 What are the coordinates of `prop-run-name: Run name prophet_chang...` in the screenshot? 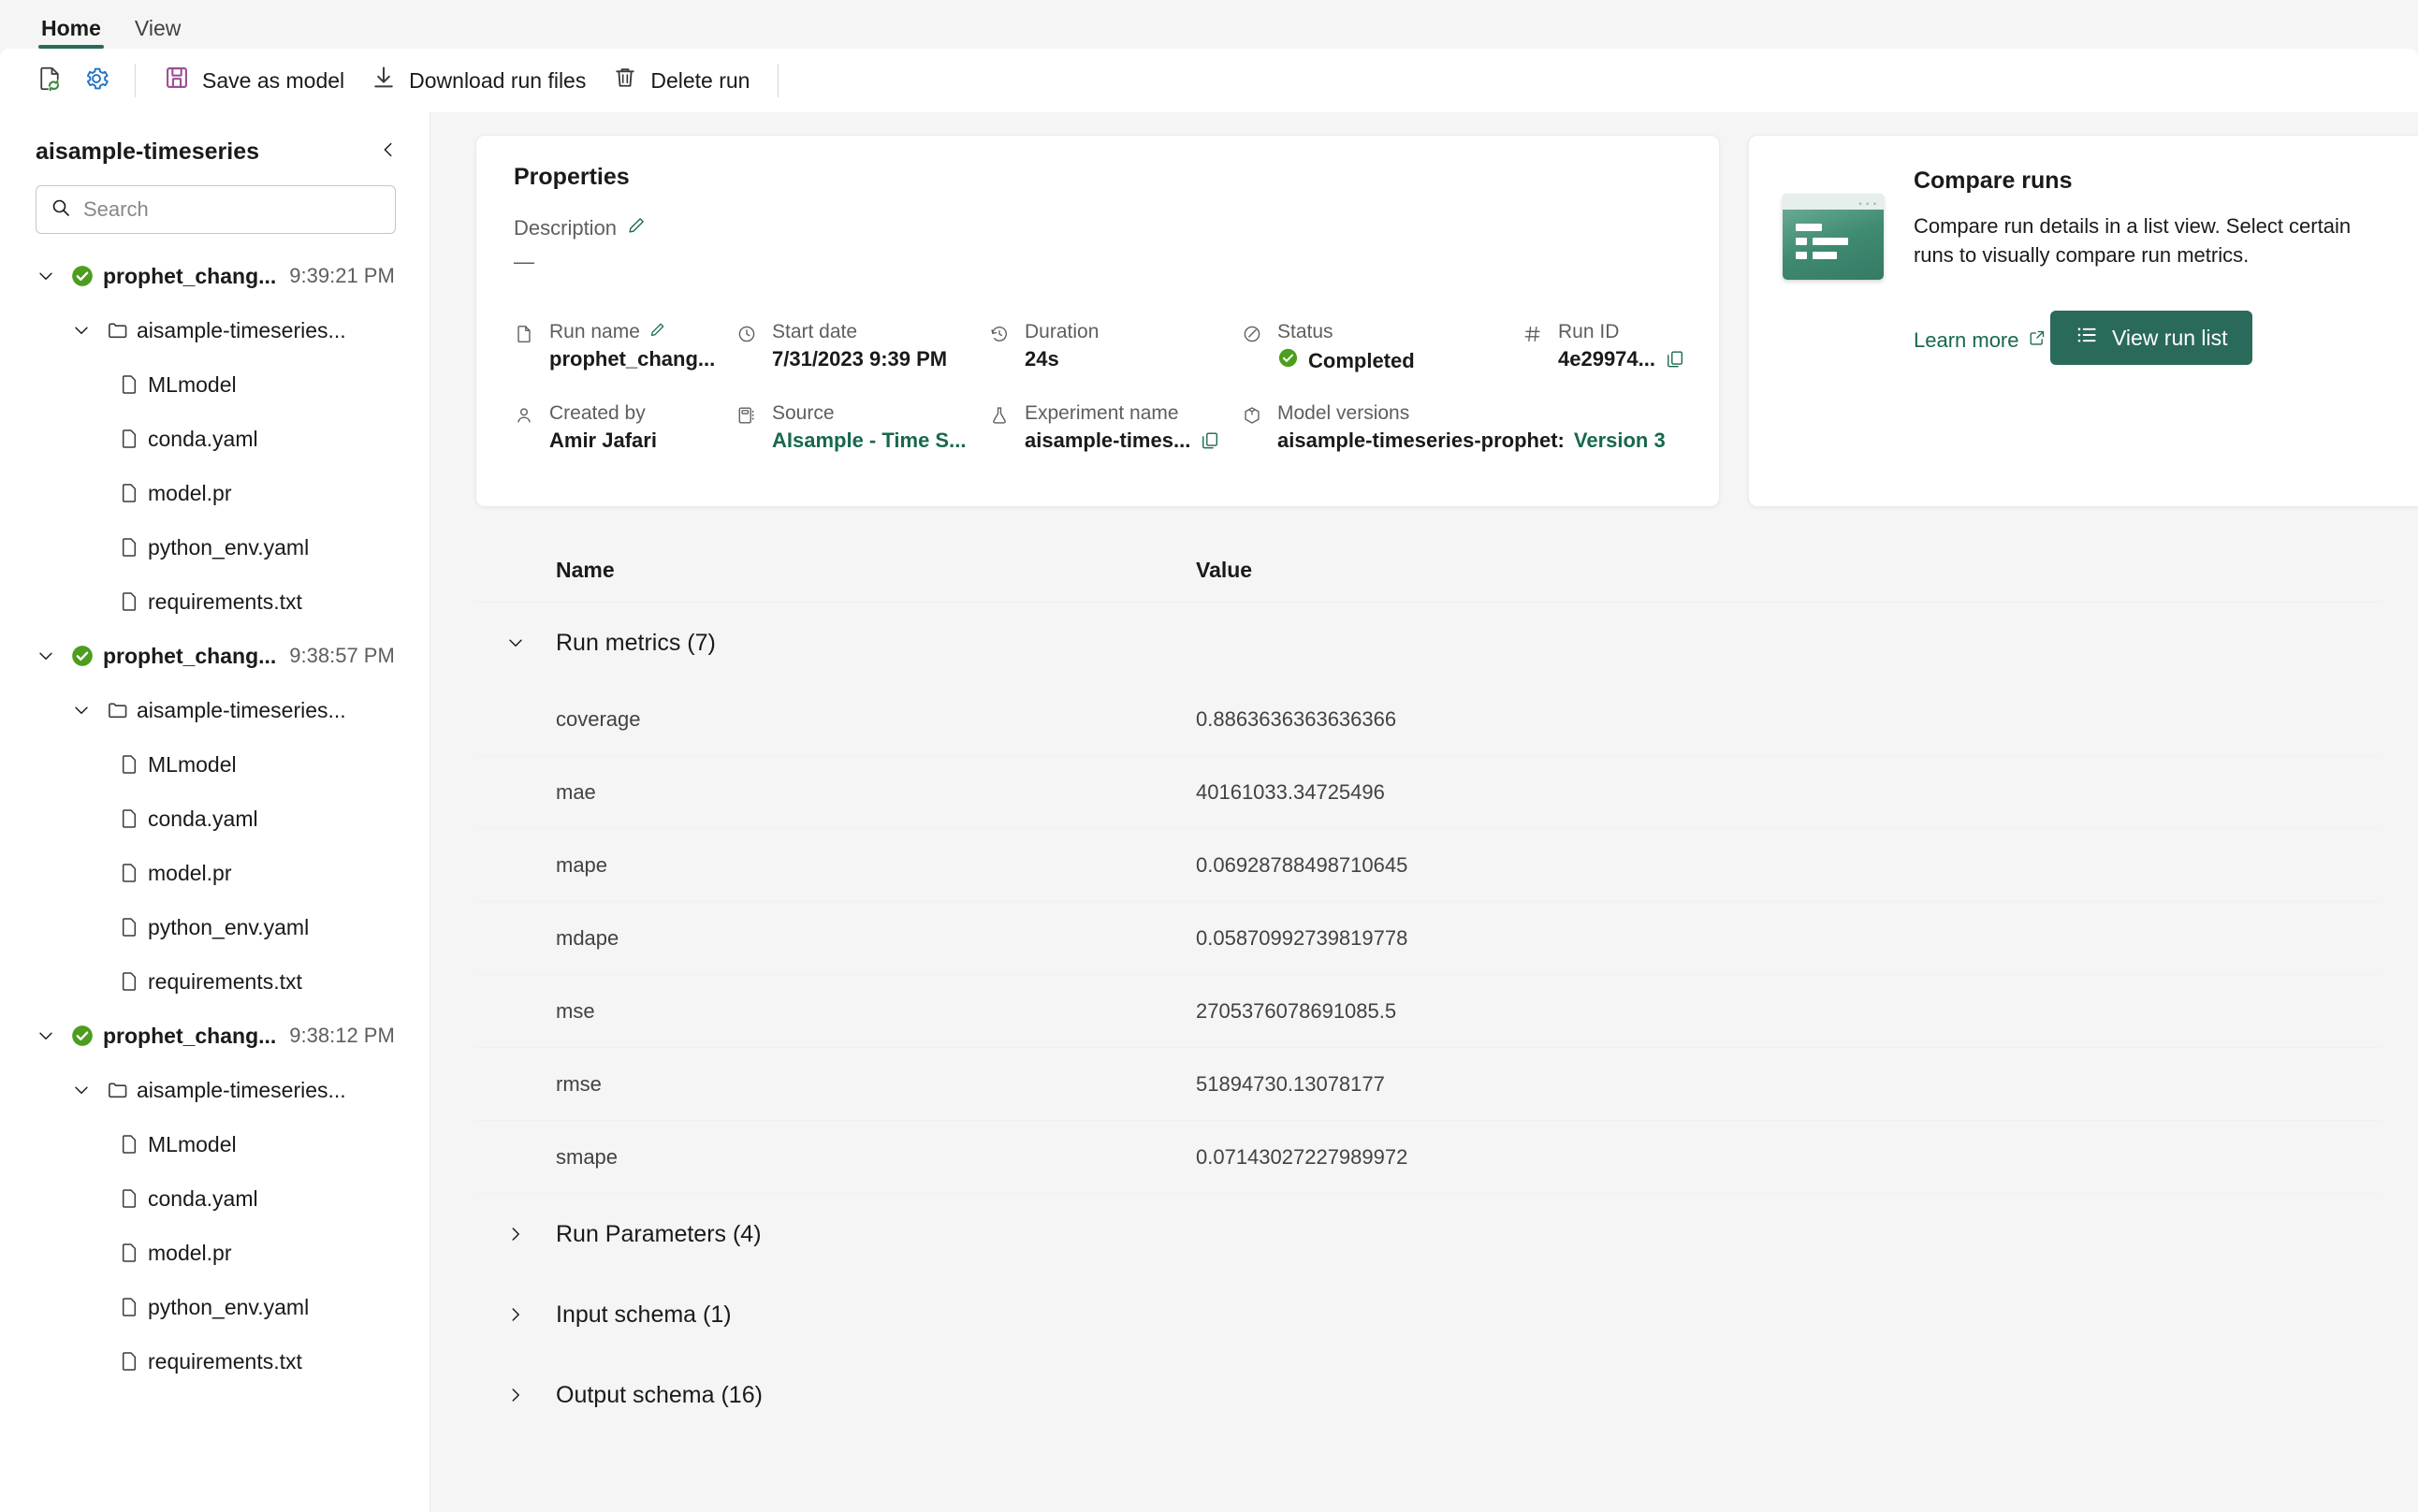 It's located at (625, 347).